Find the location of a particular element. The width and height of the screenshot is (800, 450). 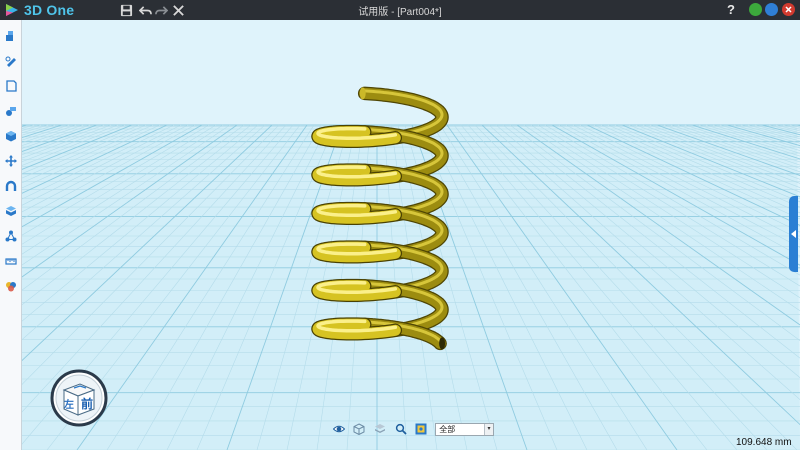

app-name: 3D One is located at coordinates (49, 10).